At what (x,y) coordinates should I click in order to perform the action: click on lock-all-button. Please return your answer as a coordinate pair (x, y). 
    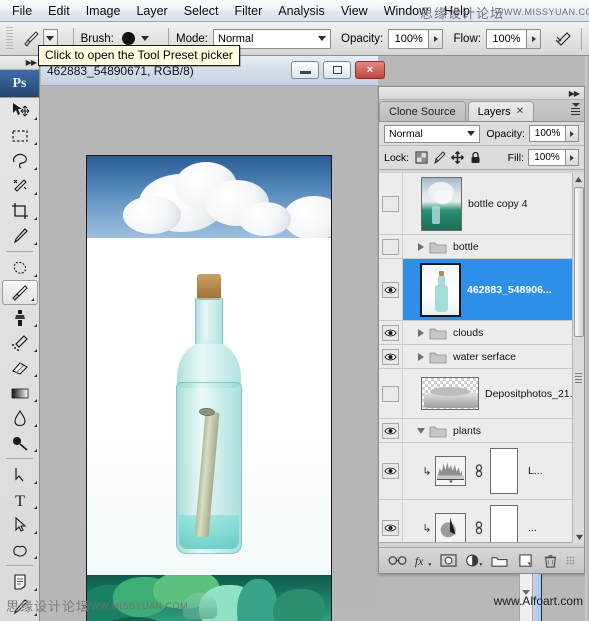
    Looking at the image, I should click on (475, 157).